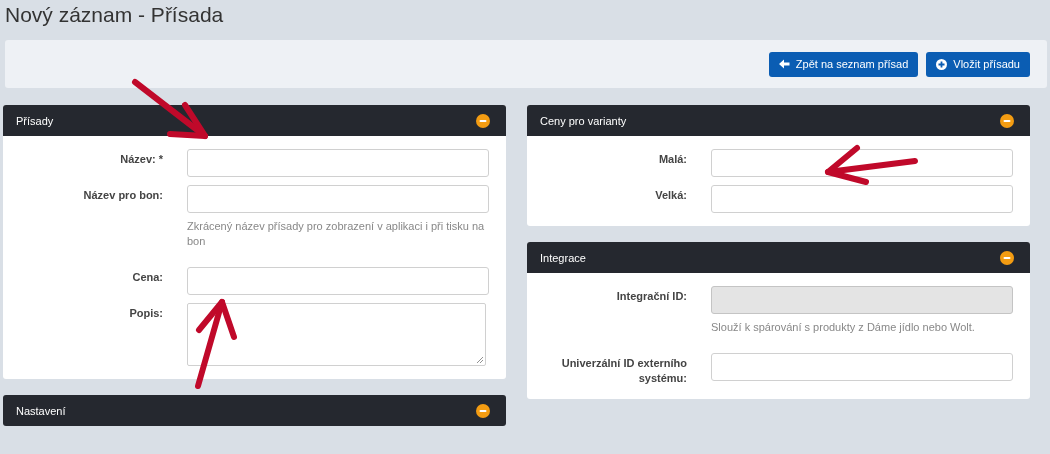  Describe the element at coordinates (563, 257) in the screenshot. I see `panel-title: Integrace` at that location.